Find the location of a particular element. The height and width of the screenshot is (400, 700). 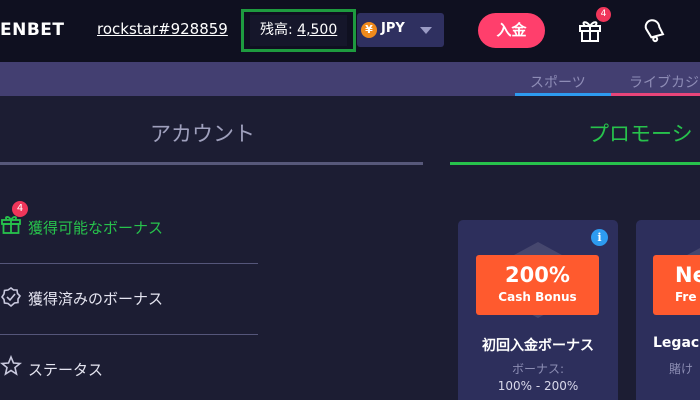

balance-display: 残高: 4,500 is located at coordinates (298, 30).